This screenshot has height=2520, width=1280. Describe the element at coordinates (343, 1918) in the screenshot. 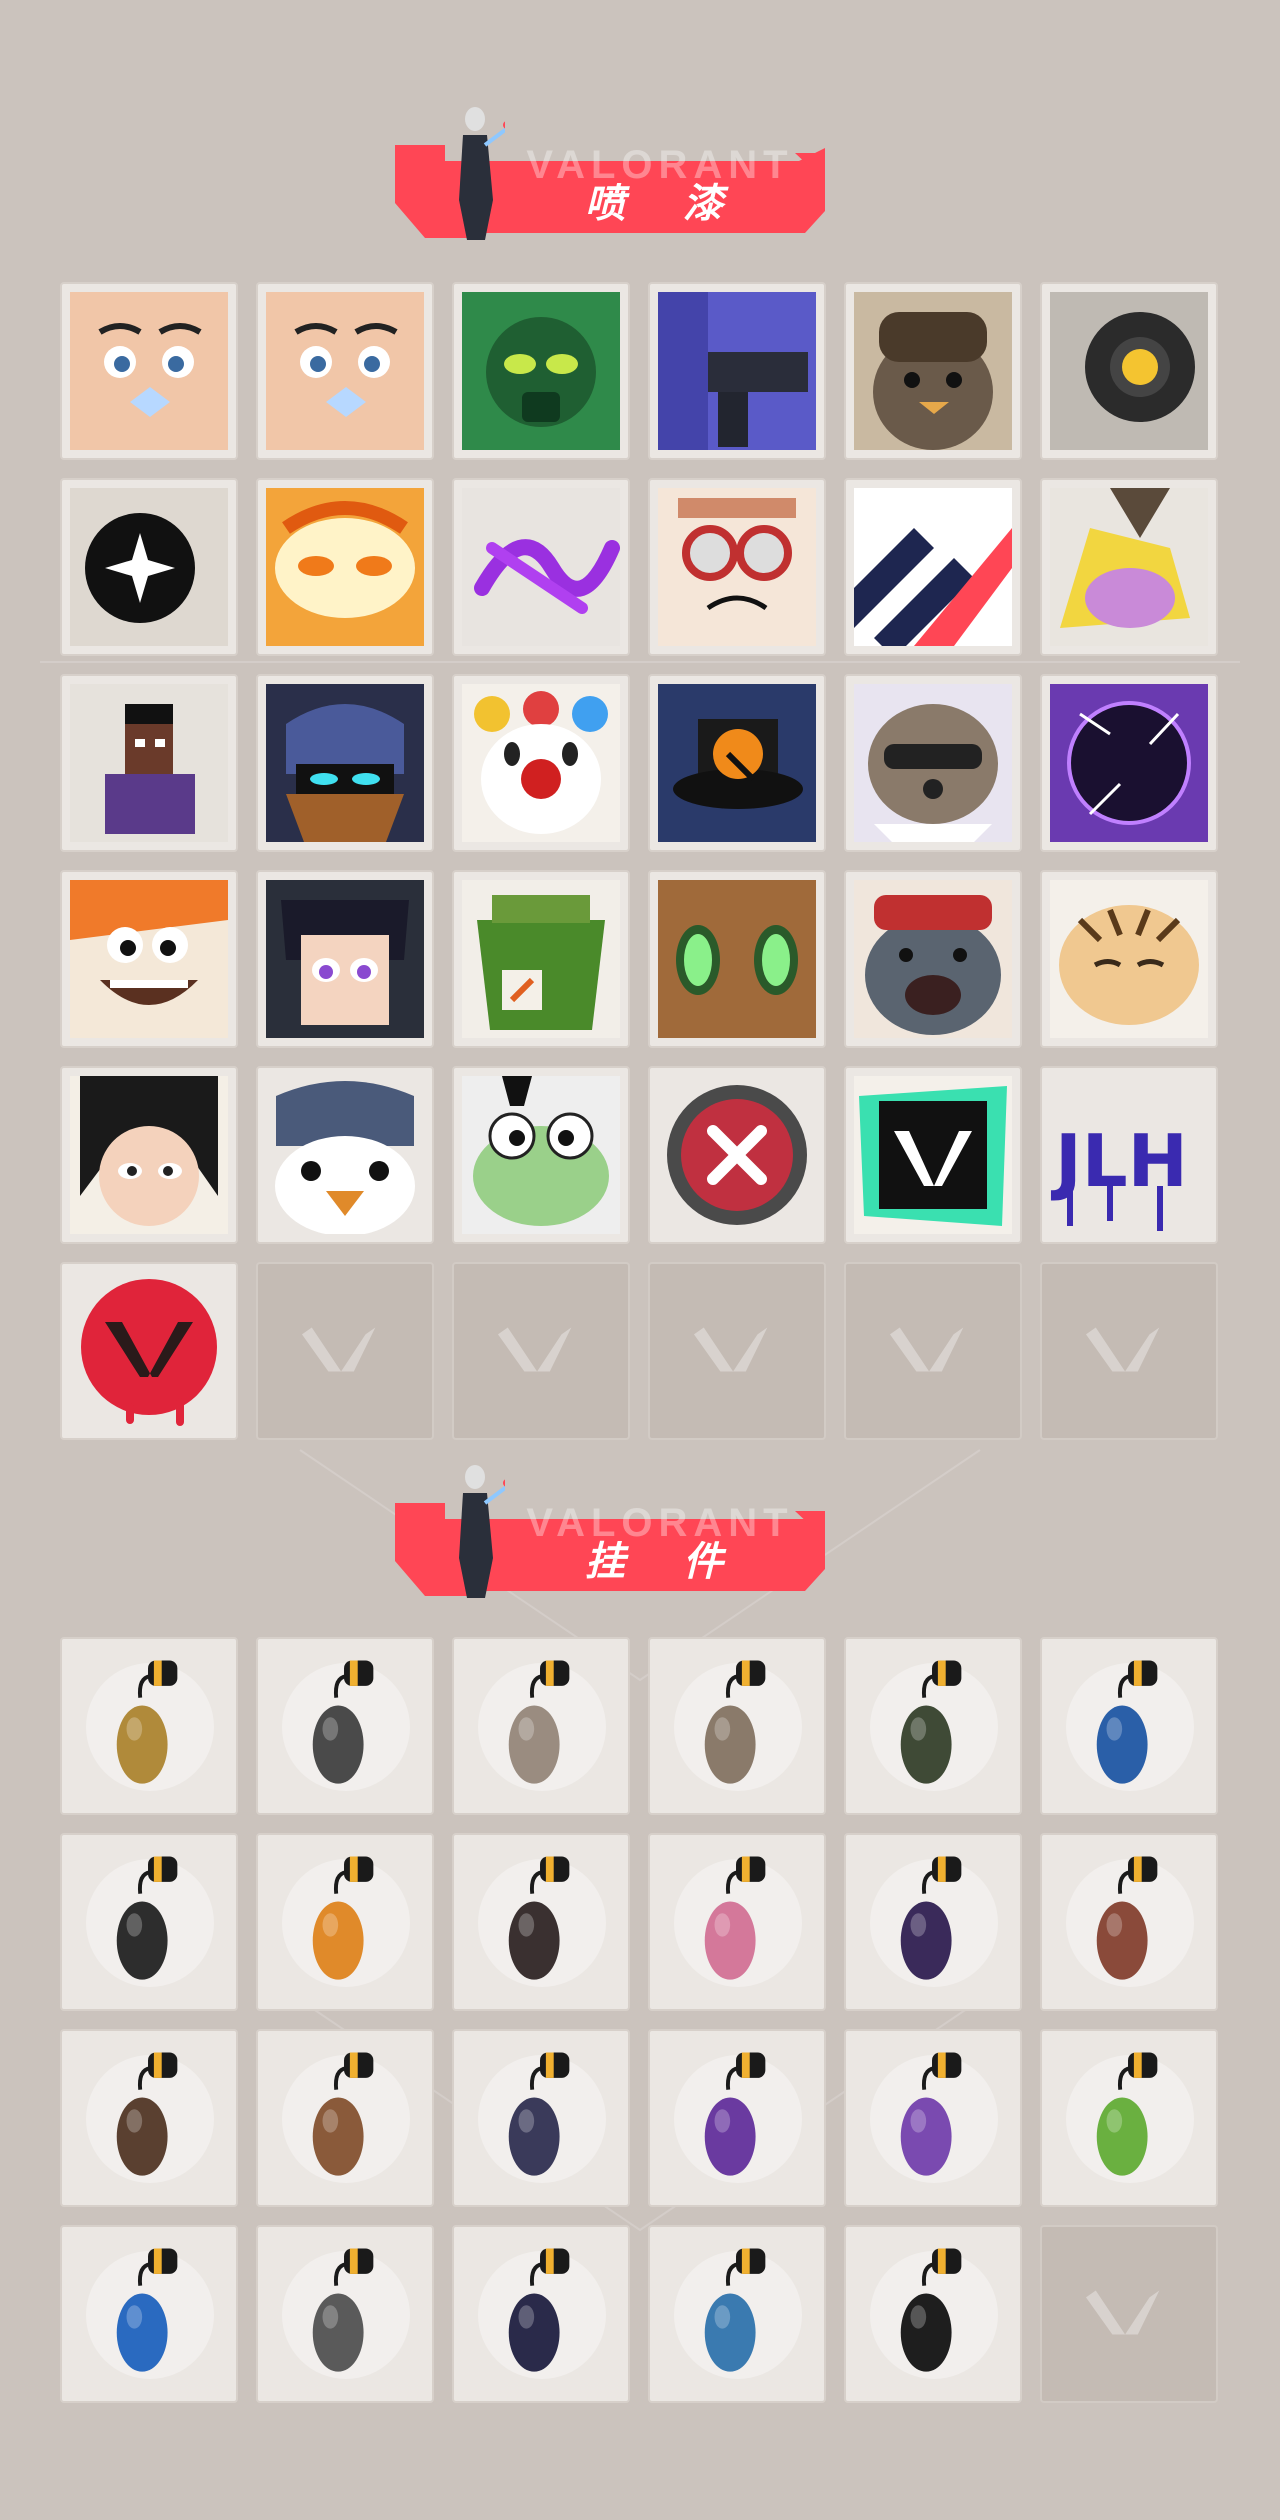

I see `buddy-pepper-icon` at that location.